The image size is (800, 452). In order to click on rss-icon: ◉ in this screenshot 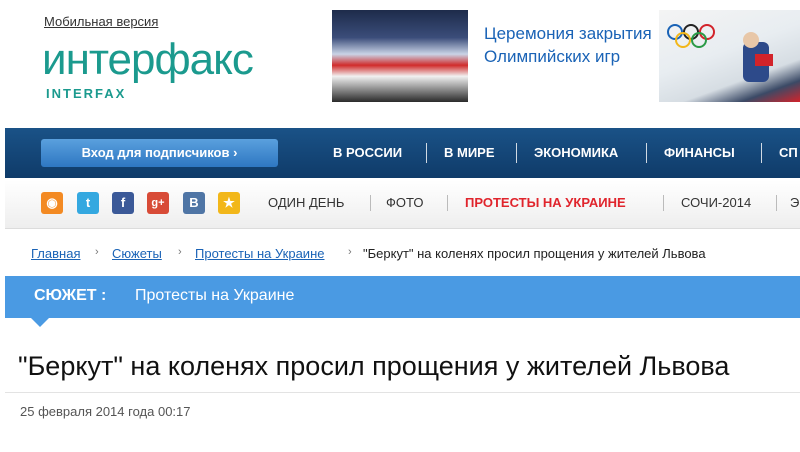, I will do `click(52, 203)`.